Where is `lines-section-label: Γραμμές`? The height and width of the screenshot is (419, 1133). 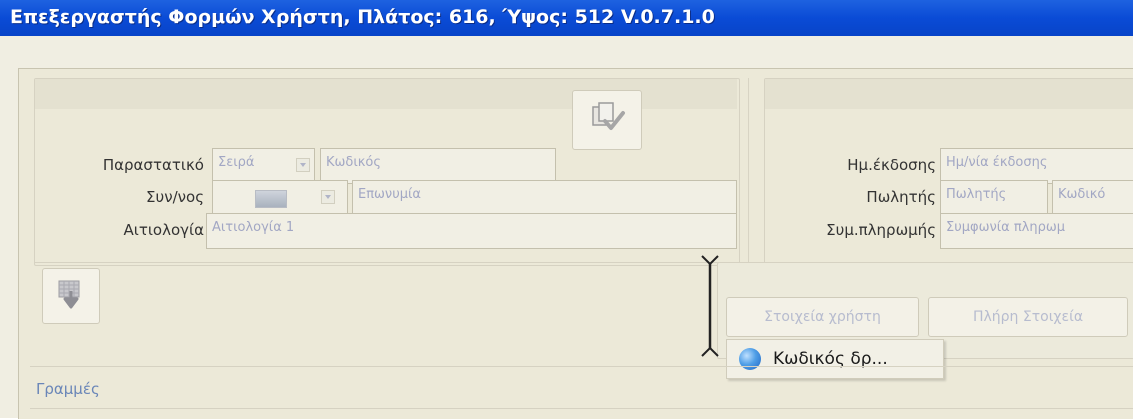
lines-section-label: Γραμμές is located at coordinates (68, 389).